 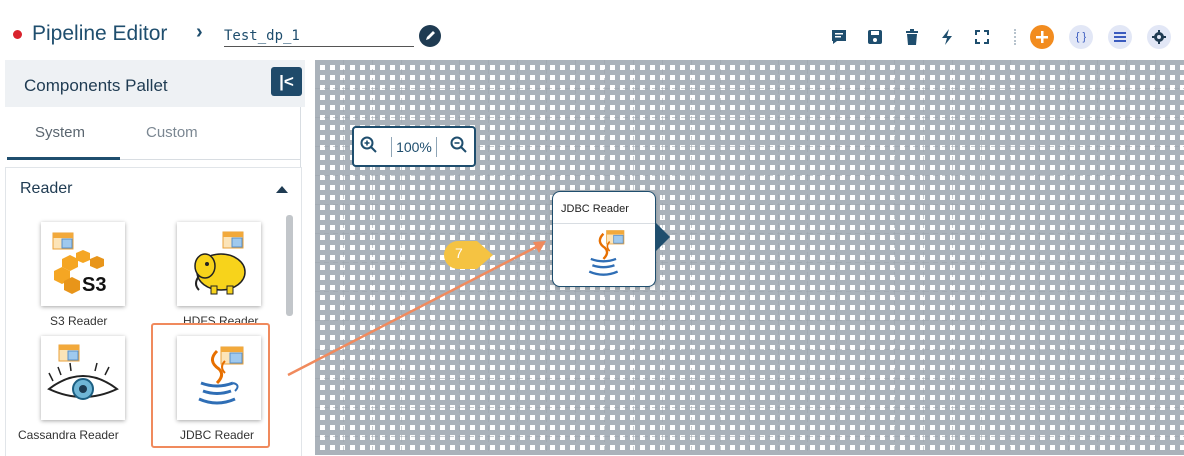 I want to click on jdbc-reader-node: JDBC Reader, so click(x=604, y=239).